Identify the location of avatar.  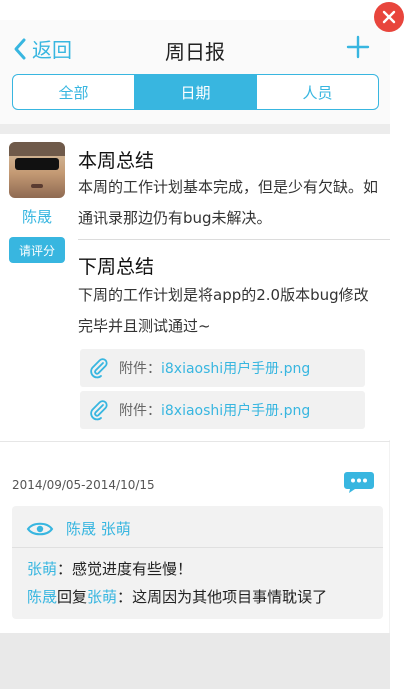
(37, 170).